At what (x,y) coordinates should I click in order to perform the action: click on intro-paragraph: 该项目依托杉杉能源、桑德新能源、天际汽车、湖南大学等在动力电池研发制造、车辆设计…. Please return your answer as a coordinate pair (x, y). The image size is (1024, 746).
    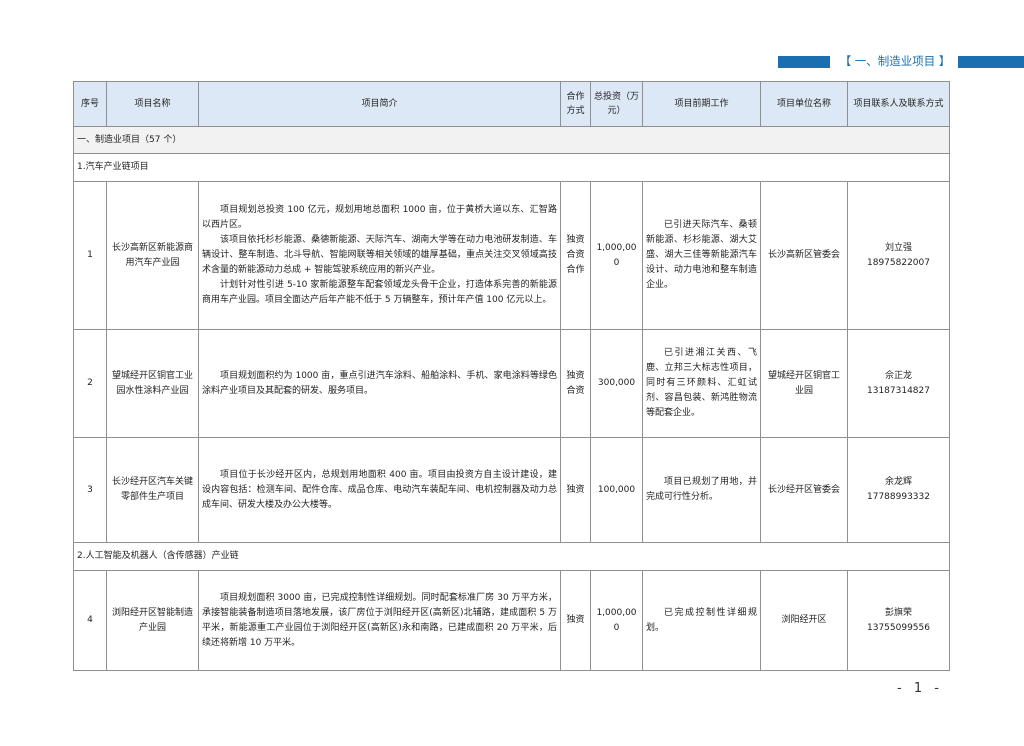
    Looking at the image, I should click on (379, 255).